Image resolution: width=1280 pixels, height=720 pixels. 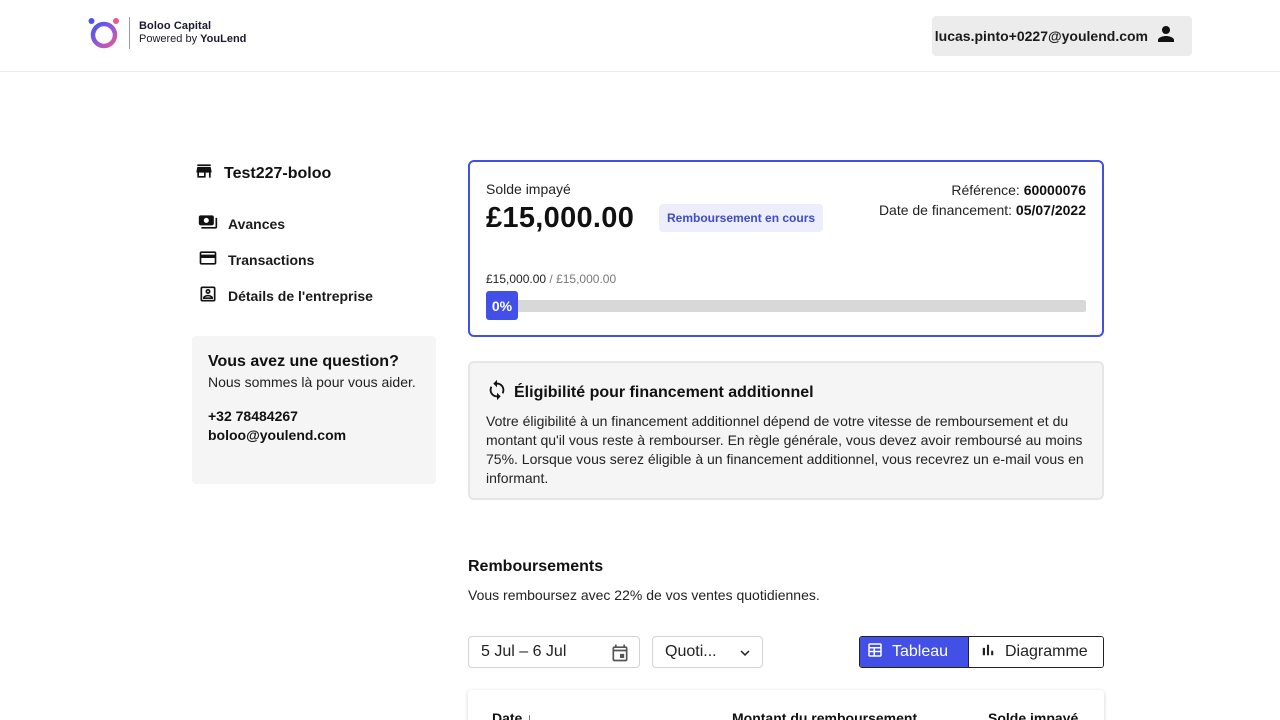 I want to click on progress-percent: 0%, so click(x=502, y=305).